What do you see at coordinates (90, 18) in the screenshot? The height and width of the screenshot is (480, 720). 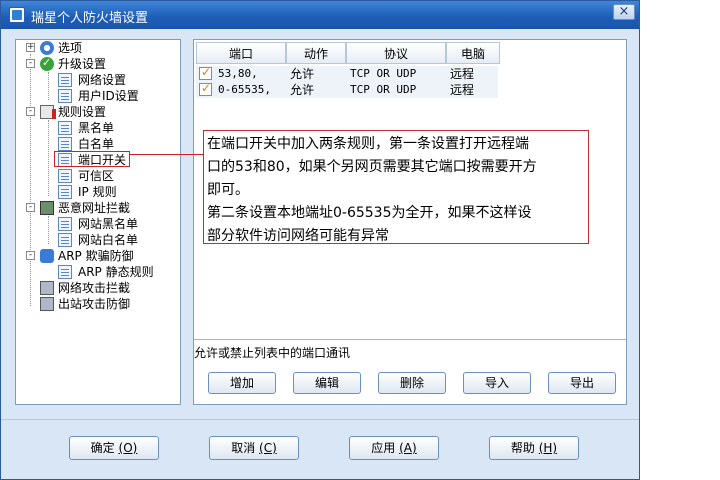 I see `window-title: 瑞星个人防火墙设置` at bounding box center [90, 18].